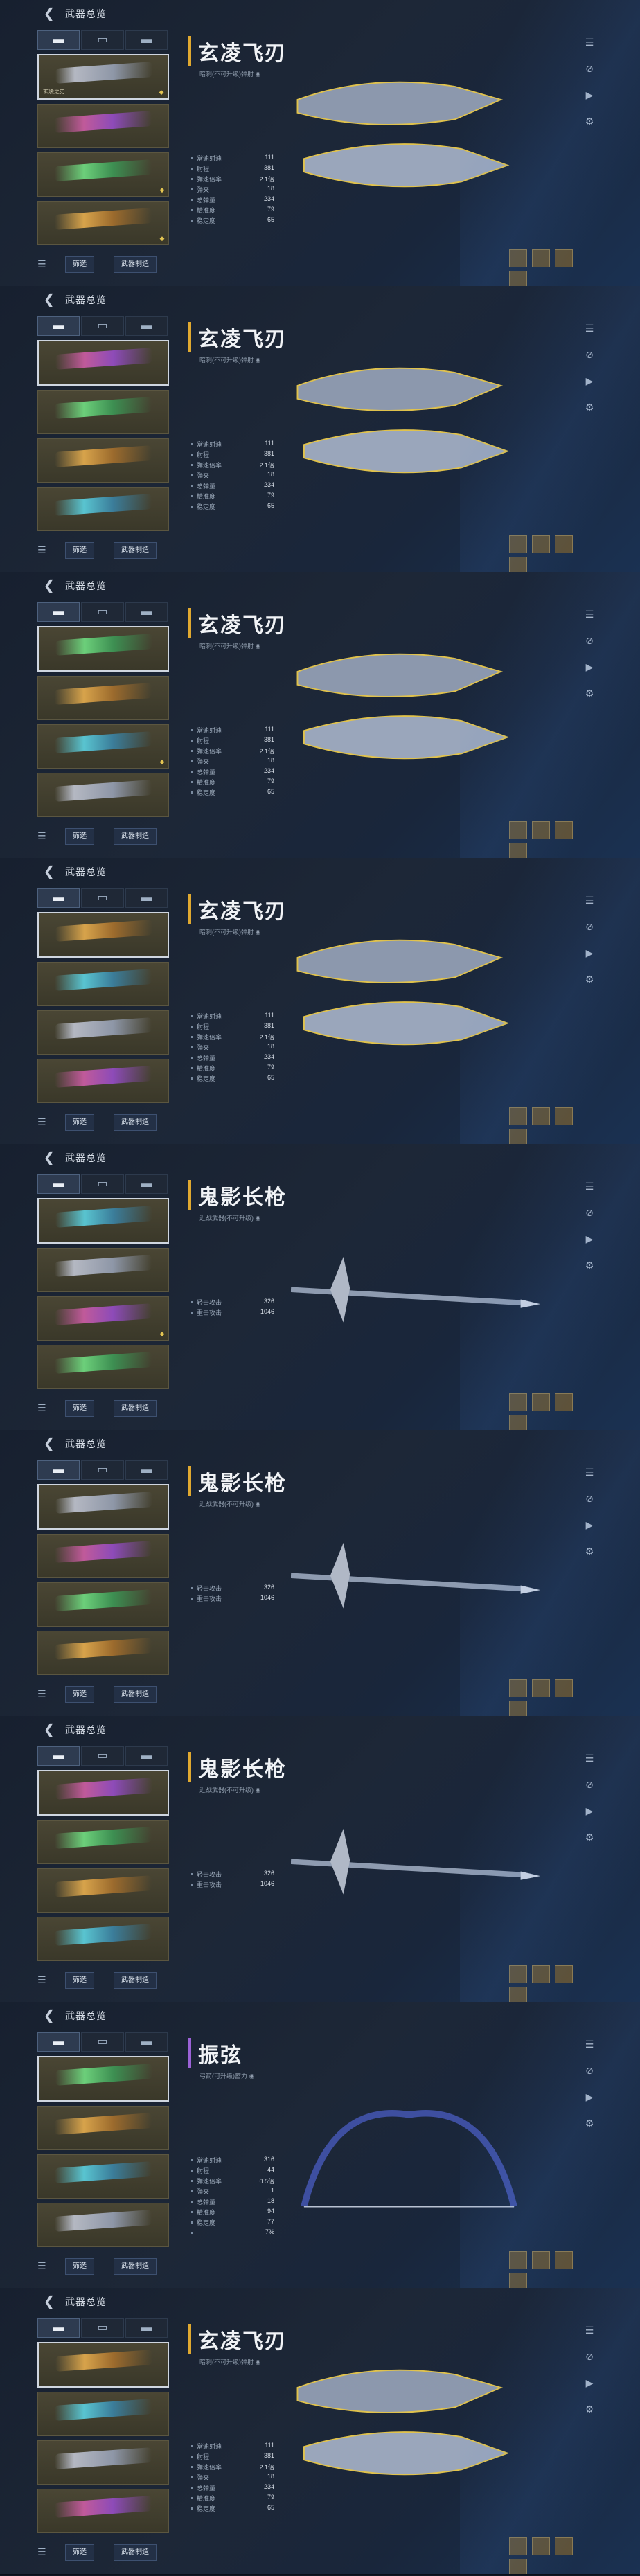  Describe the element at coordinates (103, 77) in the screenshot. I see `weapon-list-item: 玄凌之刃 ◆` at that location.